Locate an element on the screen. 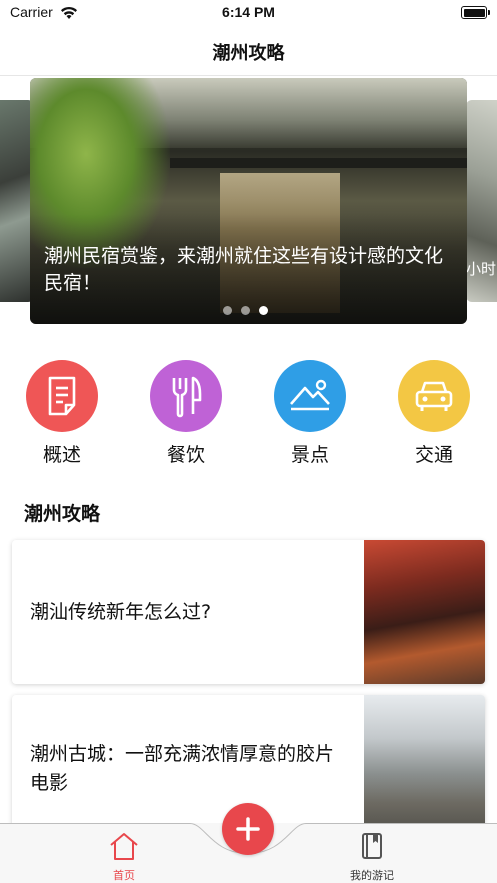 The image size is (497, 883). category-dining: 餐饮 is located at coordinates (186, 413).